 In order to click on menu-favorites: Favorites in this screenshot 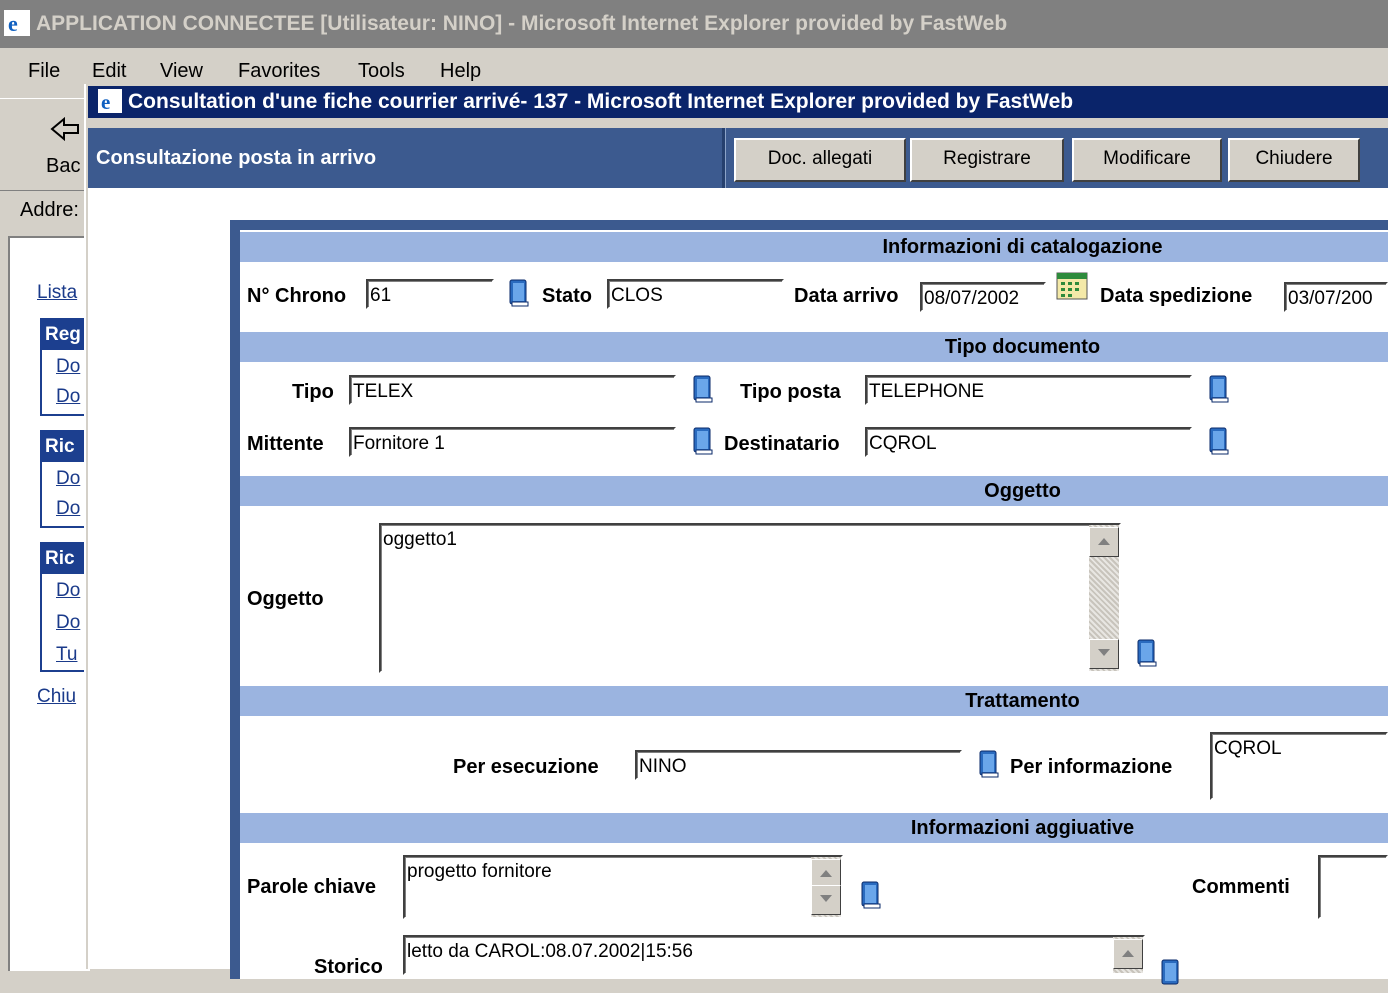, I will do `click(279, 71)`.